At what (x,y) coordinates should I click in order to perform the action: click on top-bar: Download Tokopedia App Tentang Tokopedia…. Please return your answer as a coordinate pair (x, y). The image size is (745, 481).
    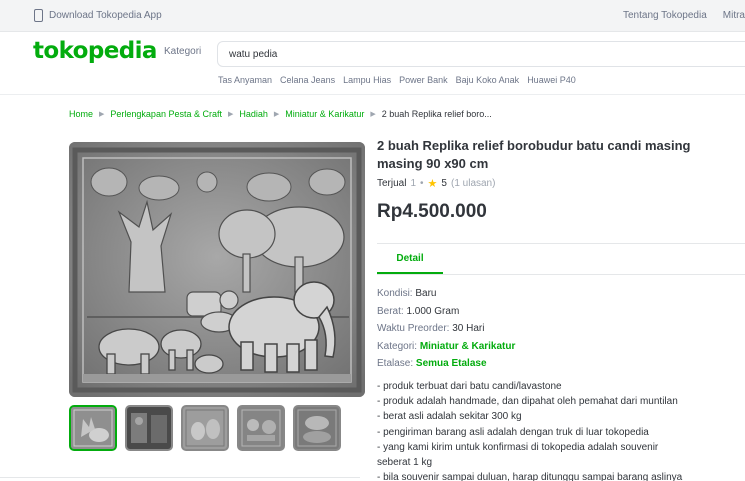
    Looking at the image, I should click on (372, 16).